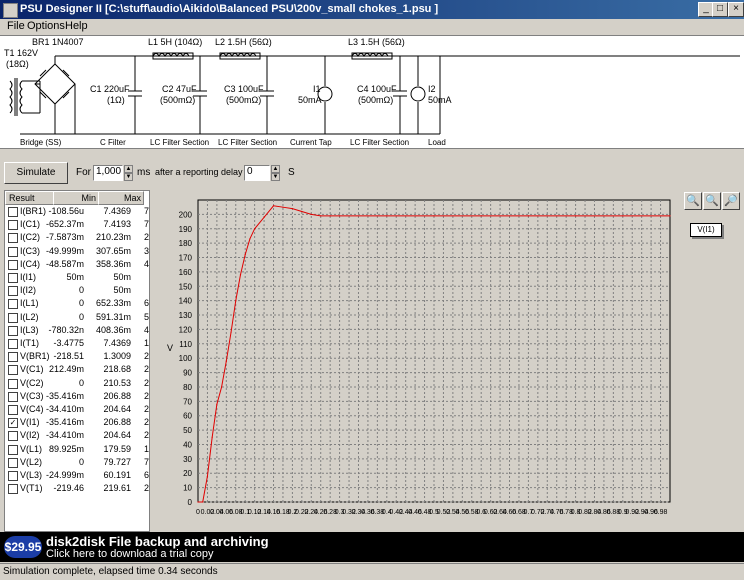 This screenshot has width=744, height=580. I want to click on menu-bar: File Options Help, so click(372, 27).